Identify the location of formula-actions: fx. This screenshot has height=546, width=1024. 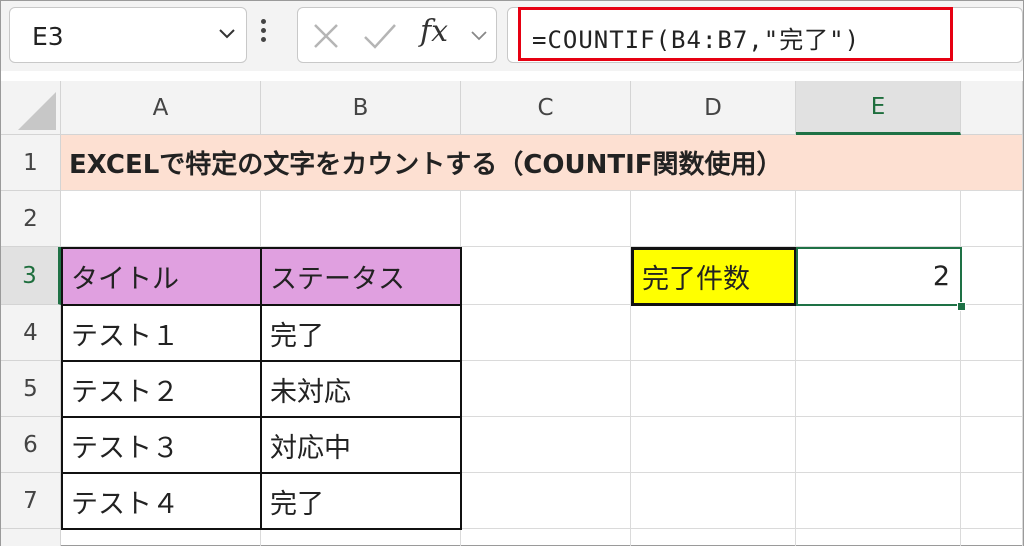
(397, 35).